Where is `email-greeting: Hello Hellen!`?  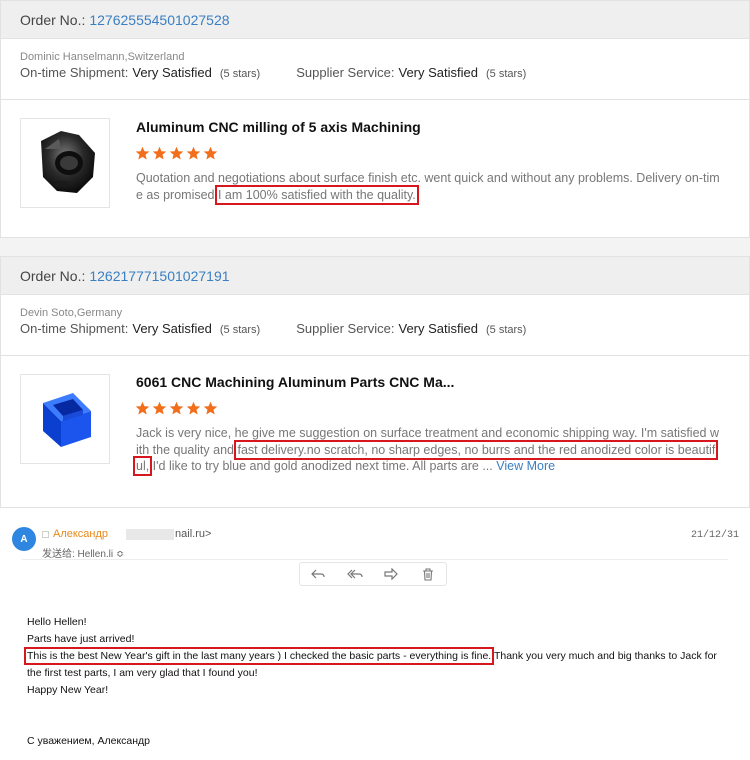
email-greeting: Hello Hellen! is located at coordinates (57, 622).